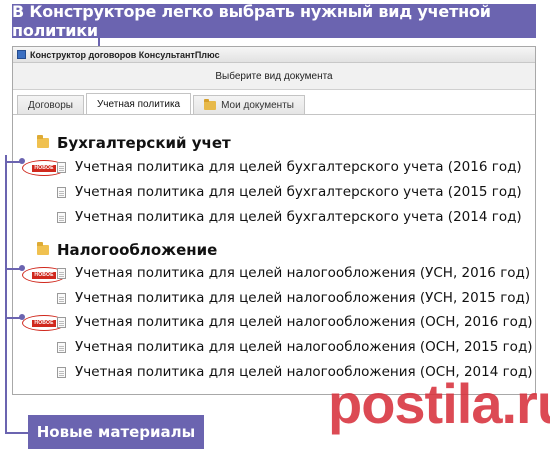 Image resolution: width=550 pixels, height=449 pixels. I want to click on watermark: postila.ru, so click(439, 403).